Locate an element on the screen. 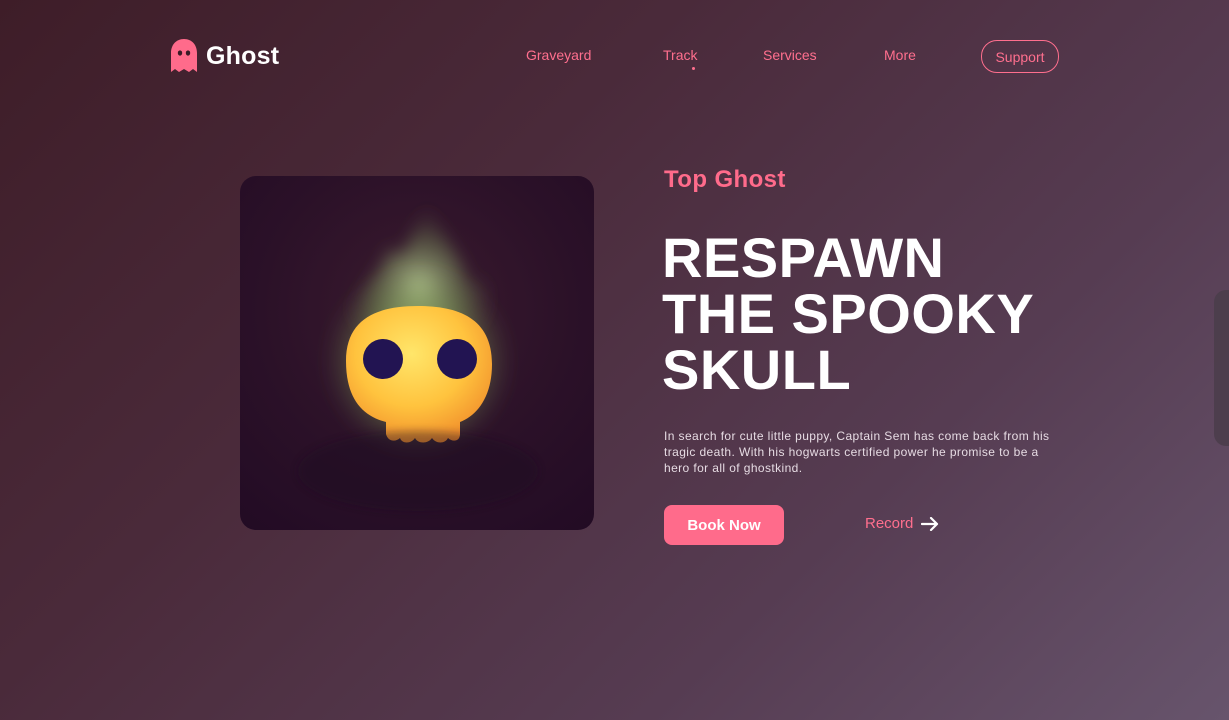  hero-eyebrow: Top Ghost is located at coordinates (725, 179).